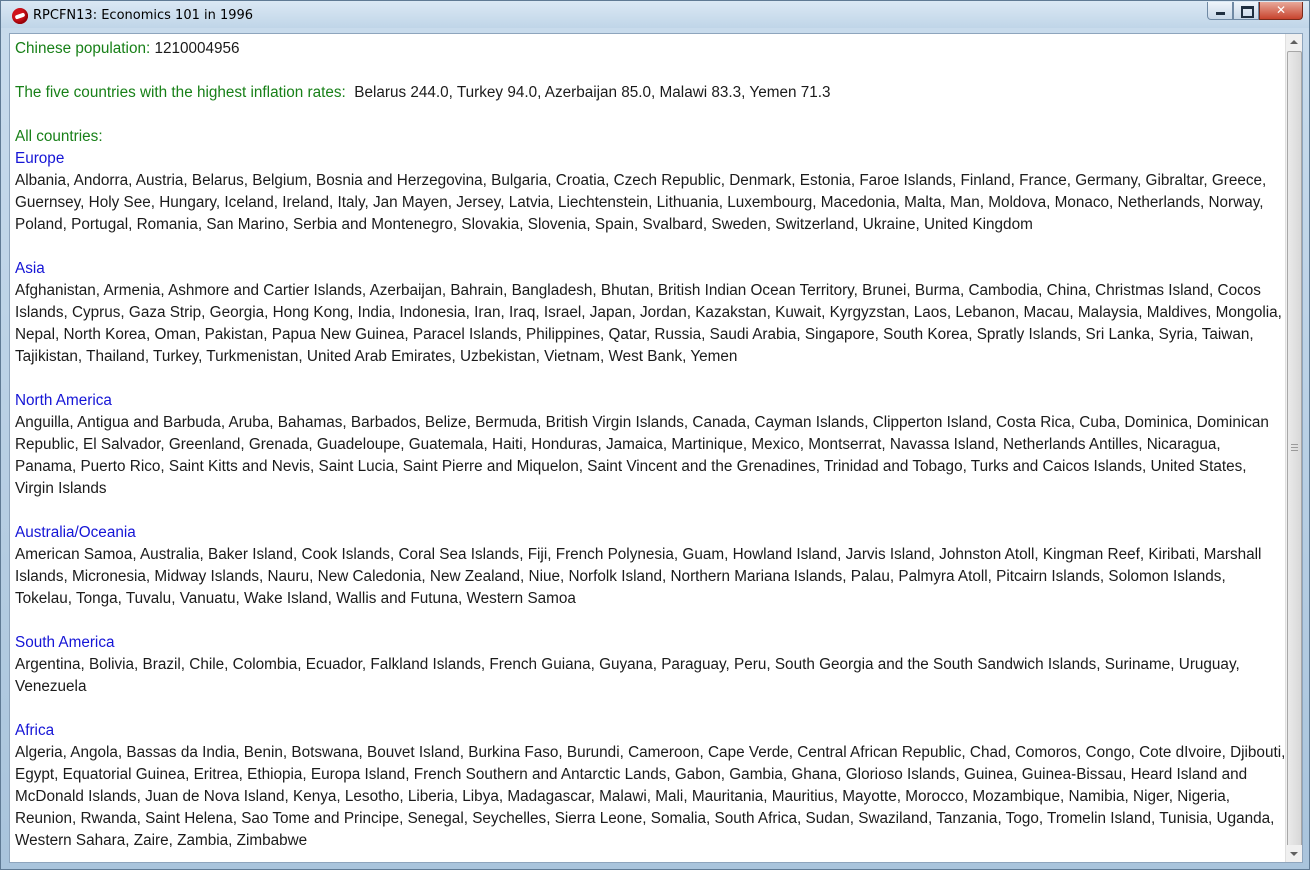  I want to click on window-controls: ✕, so click(1255, 11).